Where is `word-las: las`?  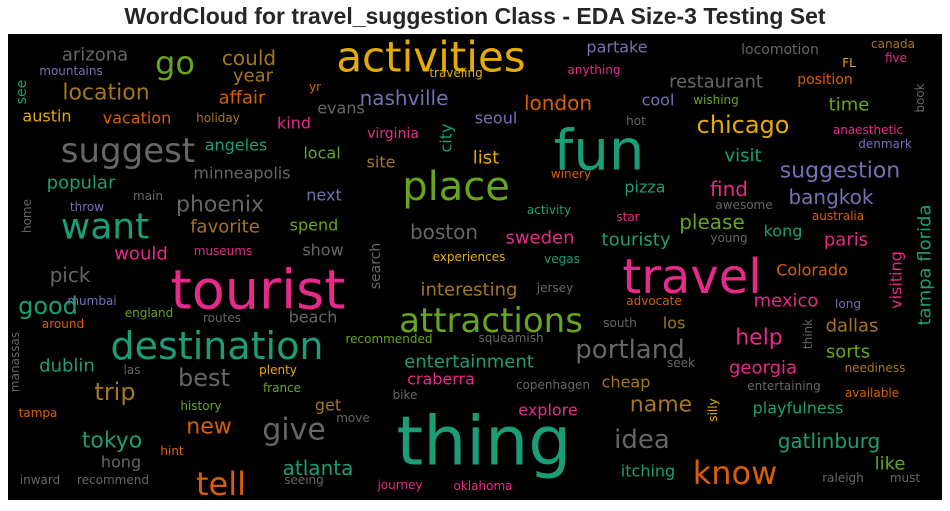
word-las: las is located at coordinates (132, 370).